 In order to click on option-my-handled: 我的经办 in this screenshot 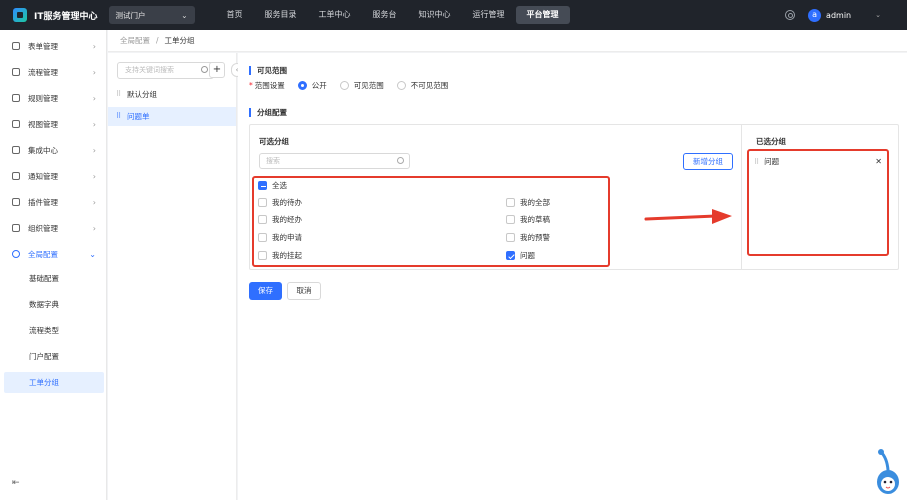, I will do `click(280, 219)`.